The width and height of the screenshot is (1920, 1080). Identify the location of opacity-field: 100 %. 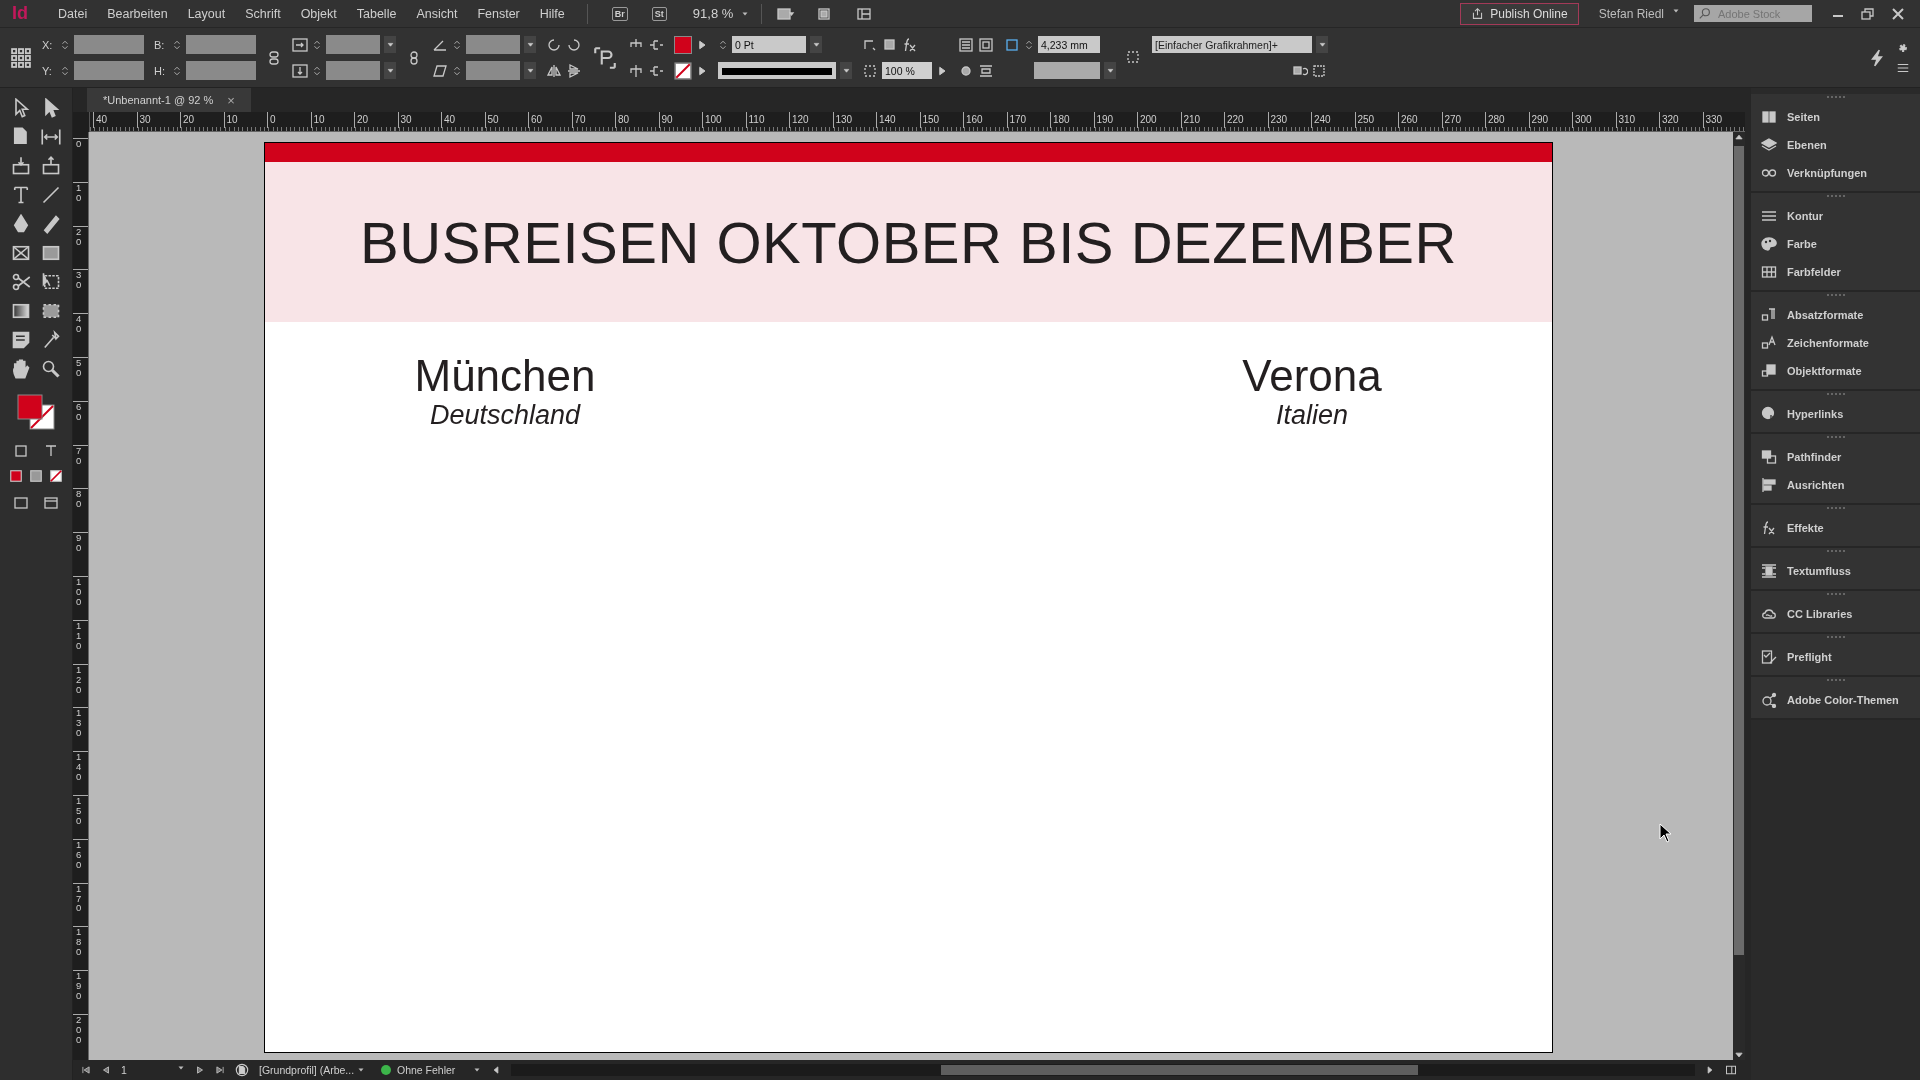
(907, 70).